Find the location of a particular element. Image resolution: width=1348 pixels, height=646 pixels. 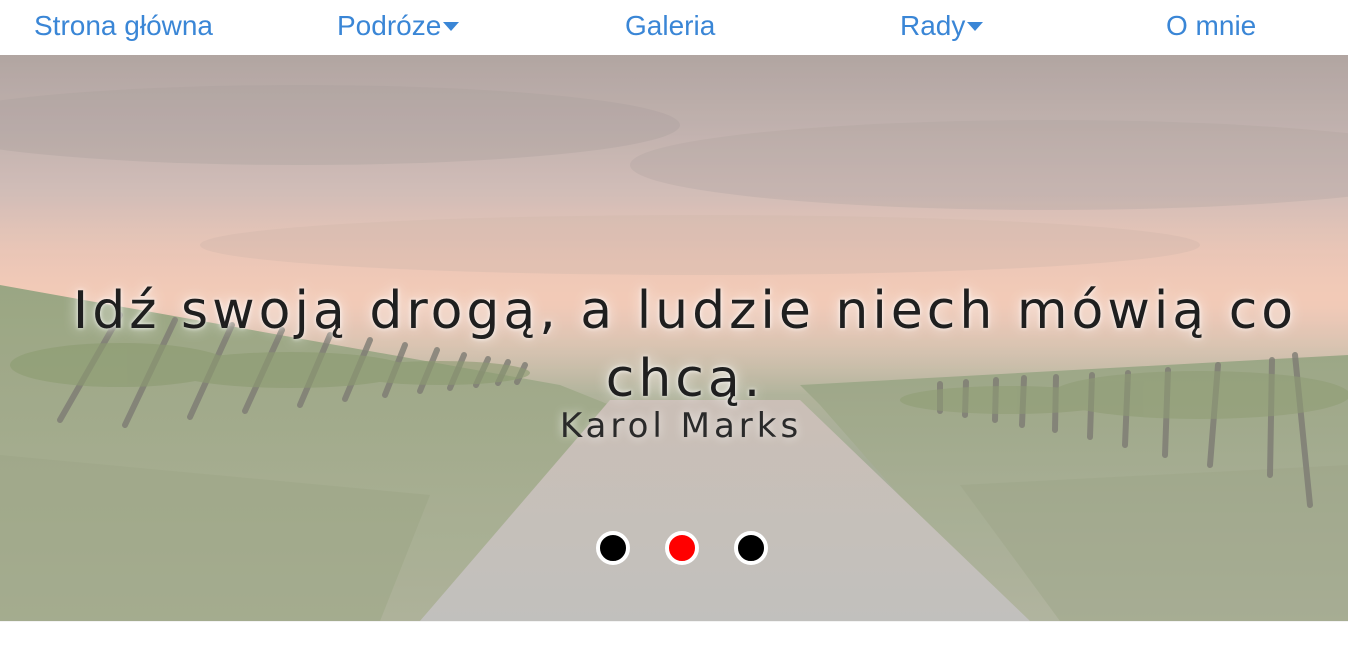

hero-quote-author: Karol Marks is located at coordinates (681, 426).